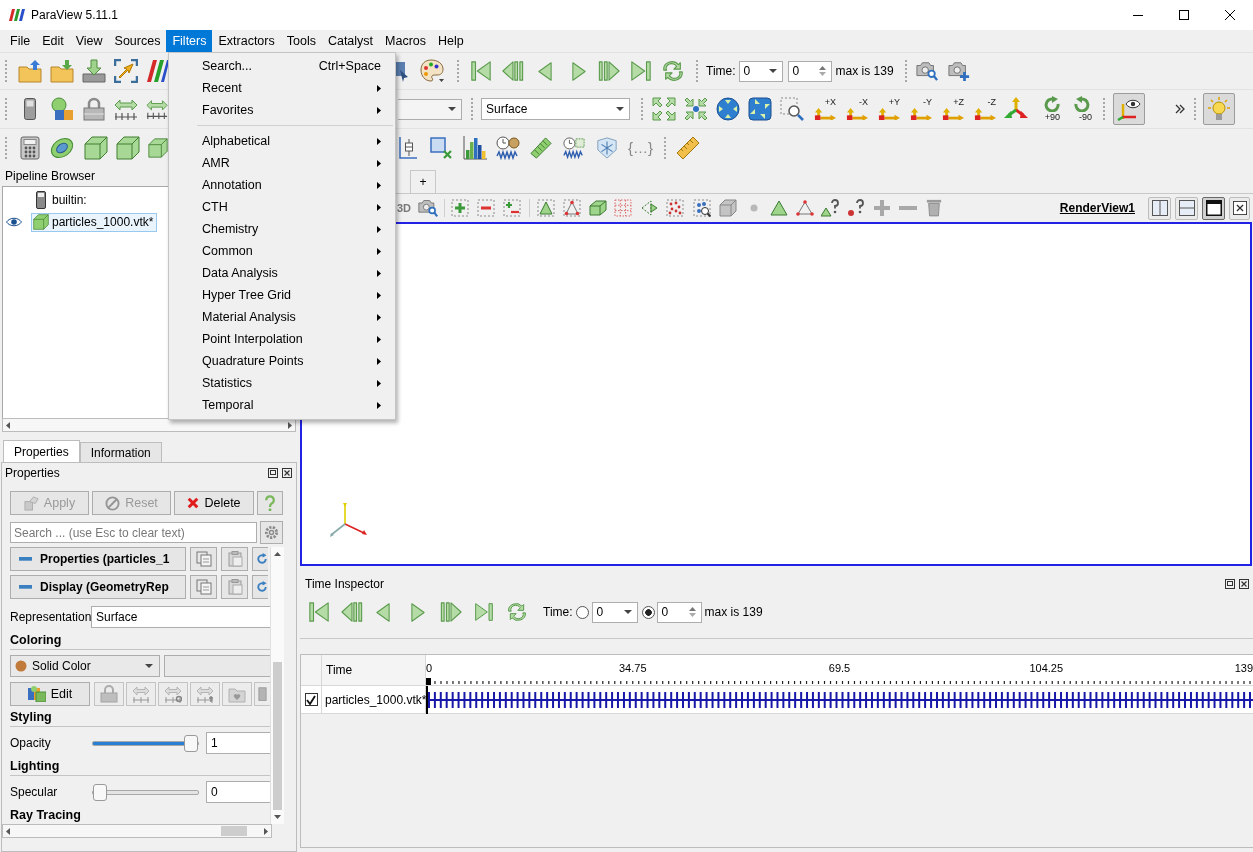 Image resolution: width=1253 pixels, height=852 pixels. Describe the element at coordinates (598, 208) in the screenshot. I see `block-icon` at that location.